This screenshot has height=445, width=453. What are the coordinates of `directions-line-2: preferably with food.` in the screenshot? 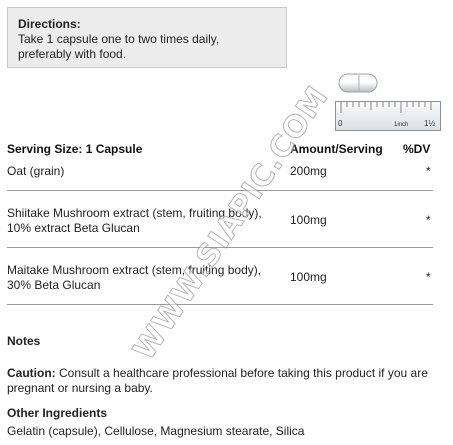 It's located at (72, 54).